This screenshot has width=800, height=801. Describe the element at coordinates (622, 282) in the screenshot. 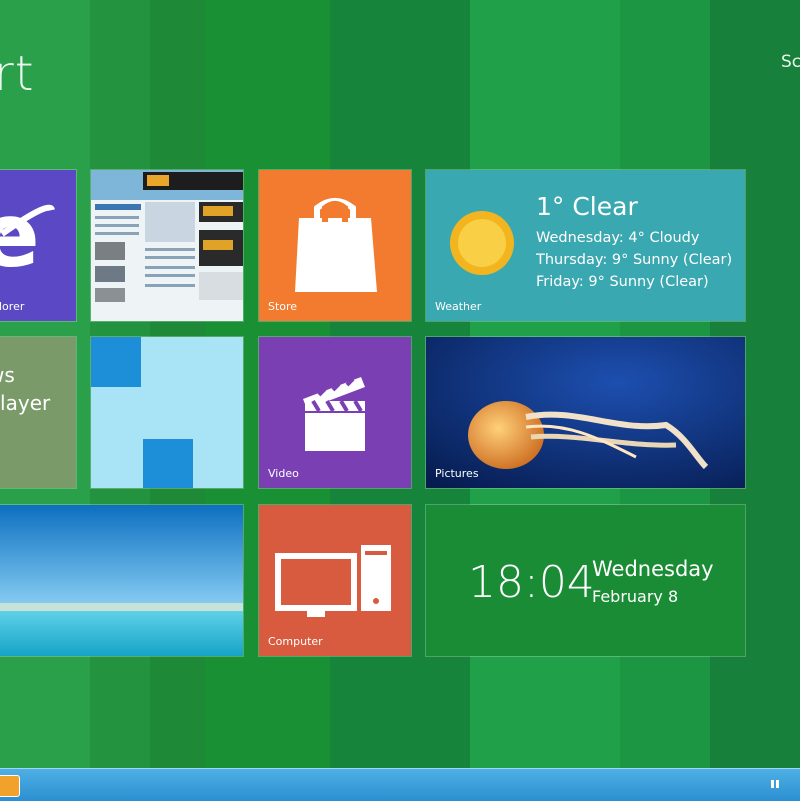

I see `weather-forecast-3: Friday: 9° Sunny (Clear)` at that location.